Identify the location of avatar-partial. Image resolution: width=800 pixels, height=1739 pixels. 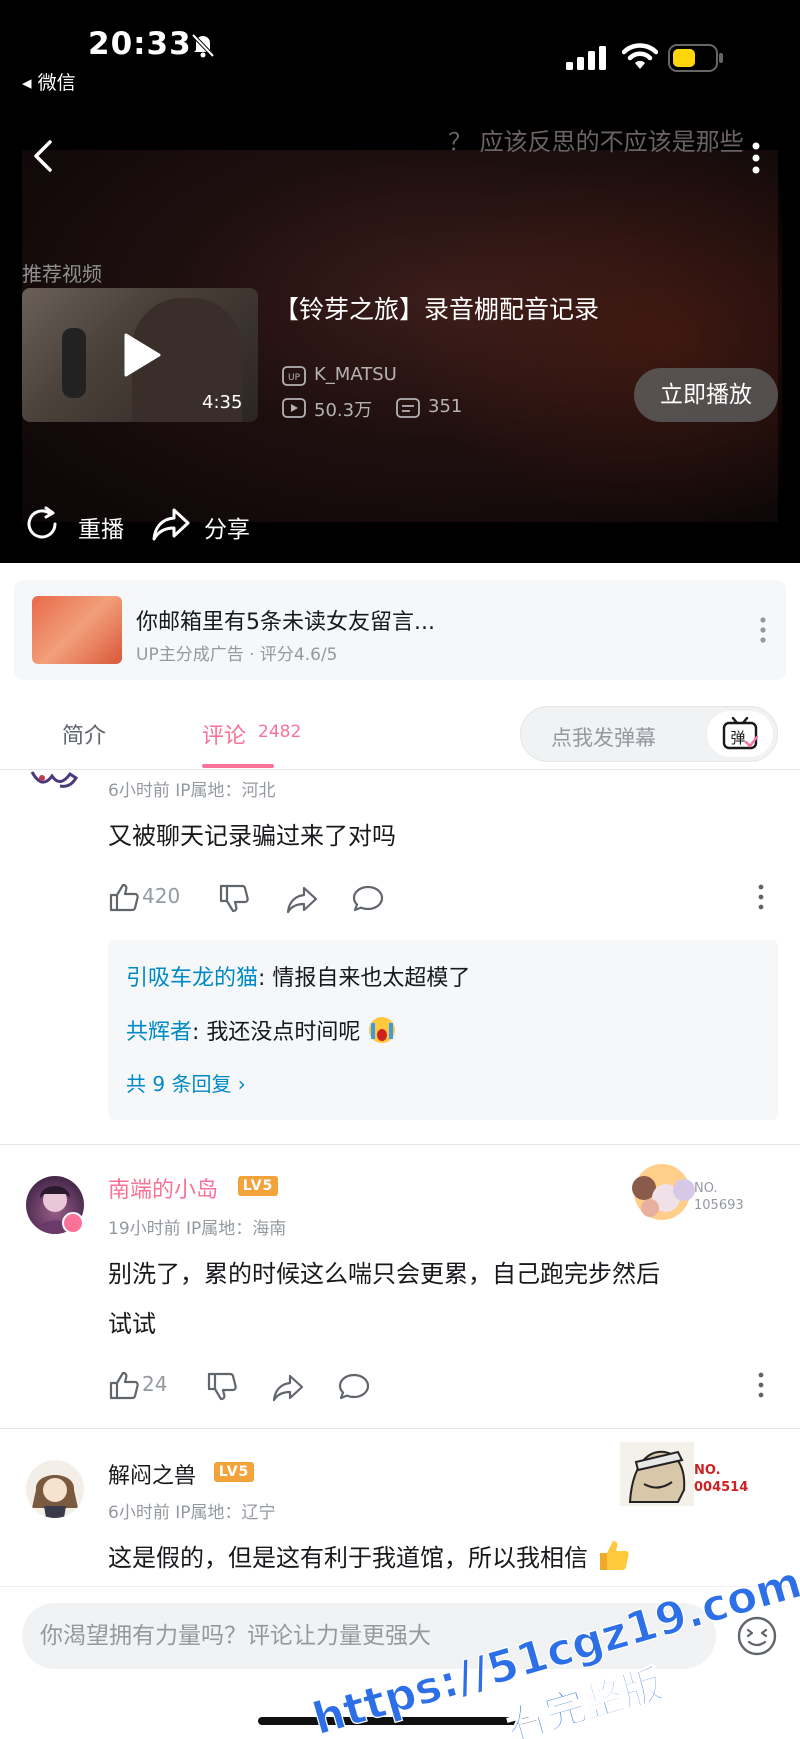
(55, 780).